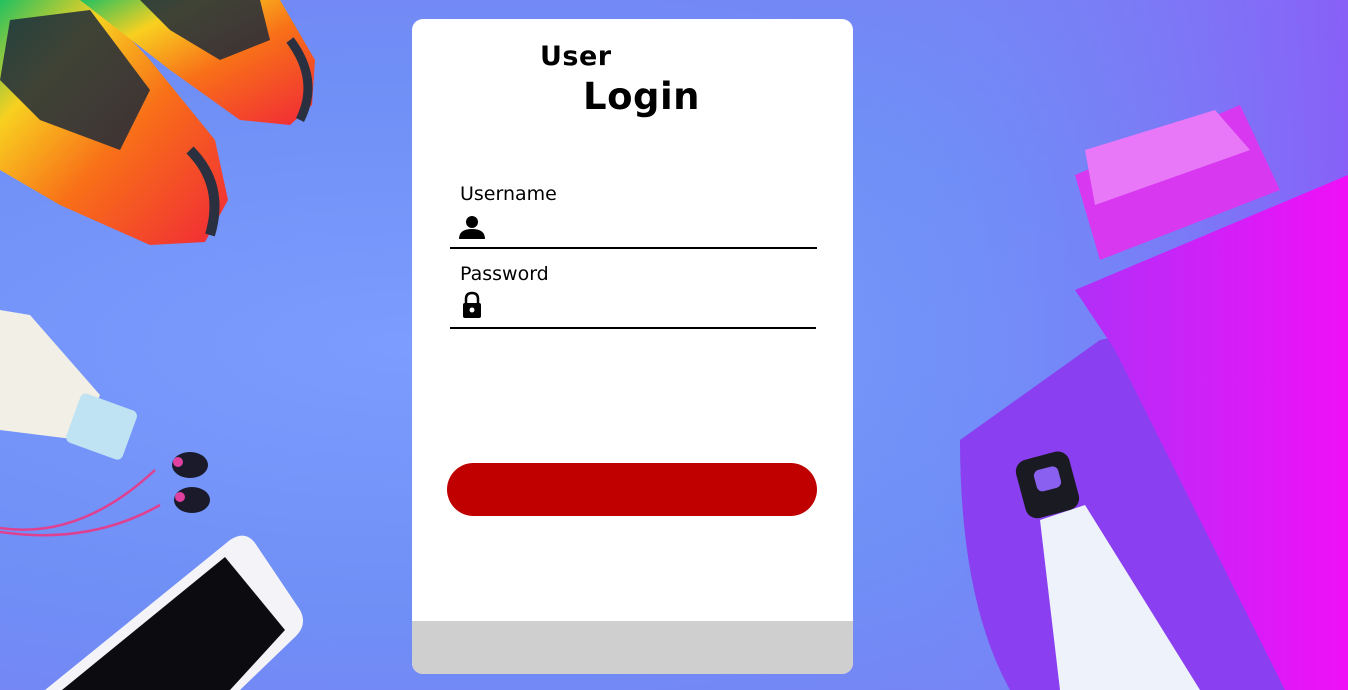 The width and height of the screenshot is (1348, 690). Describe the element at coordinates (508, 194) in the screenshot. I see `username-label: Username` at that location.